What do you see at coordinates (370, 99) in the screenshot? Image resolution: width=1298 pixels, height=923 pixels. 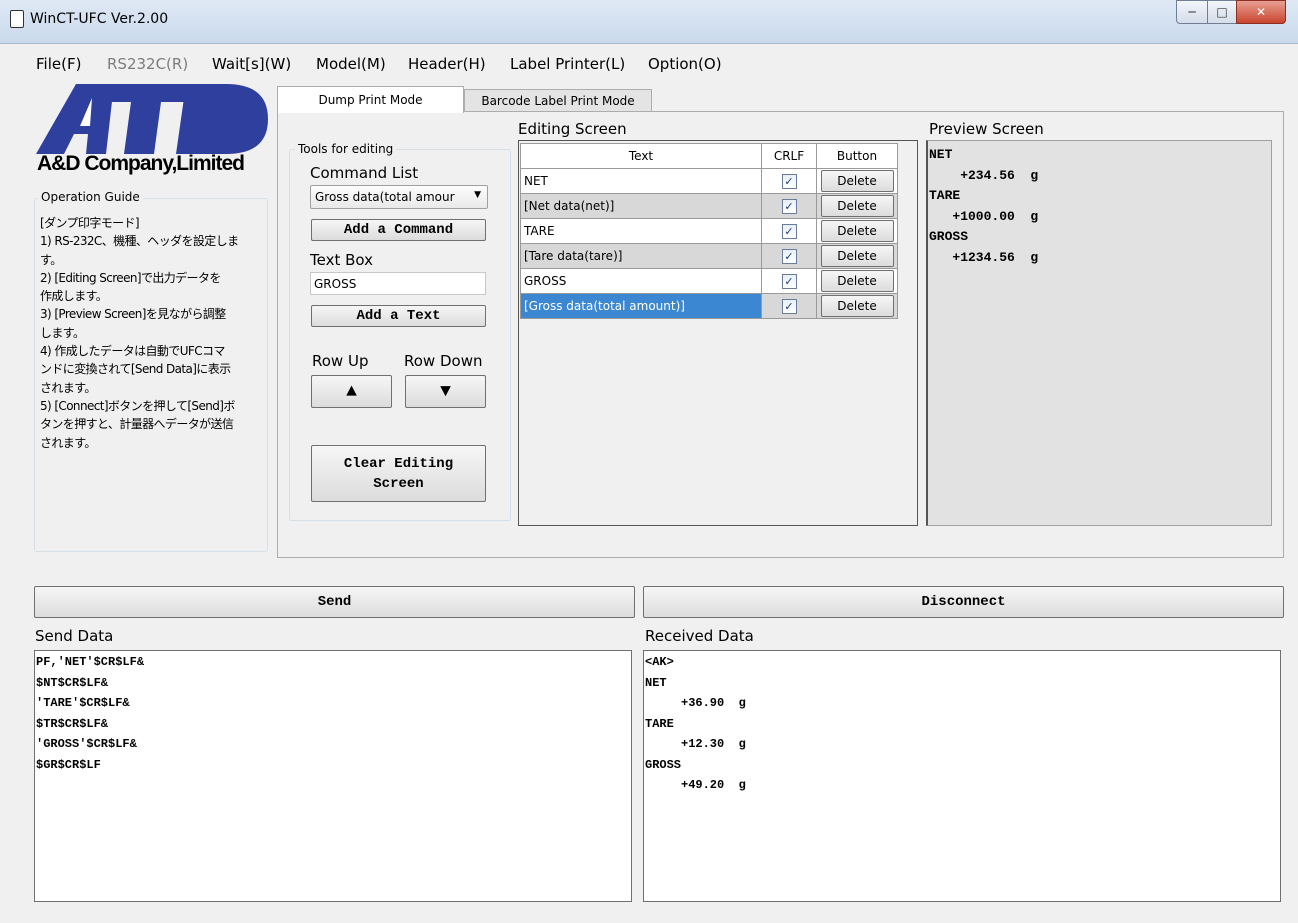 I see `tab-dump-print-mode: Dump Print Mode` at bounding box center [370, 99].